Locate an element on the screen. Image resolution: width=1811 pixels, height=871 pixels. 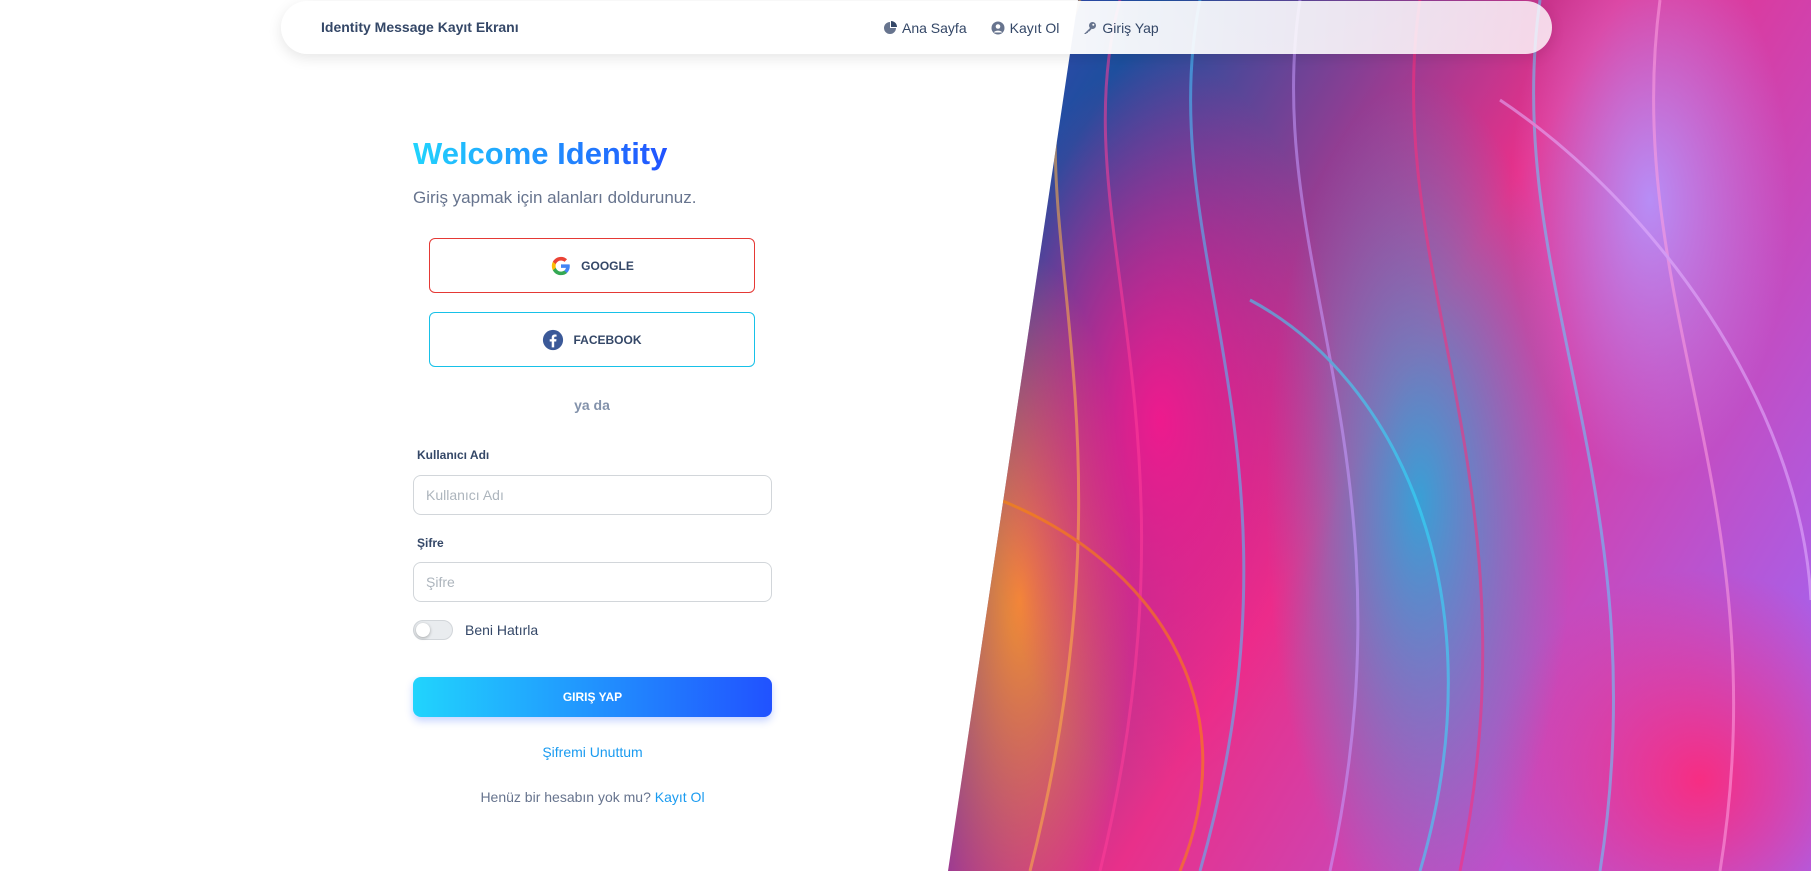
signup-prompt-text: Henüz bir hesabın yok mu? is located at coordinates (565, 797).